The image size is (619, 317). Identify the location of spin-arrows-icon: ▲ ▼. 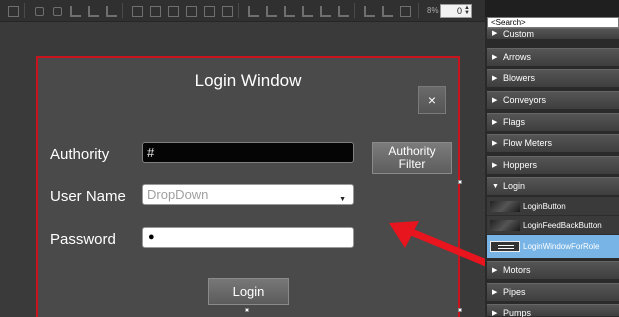
(467, 10).